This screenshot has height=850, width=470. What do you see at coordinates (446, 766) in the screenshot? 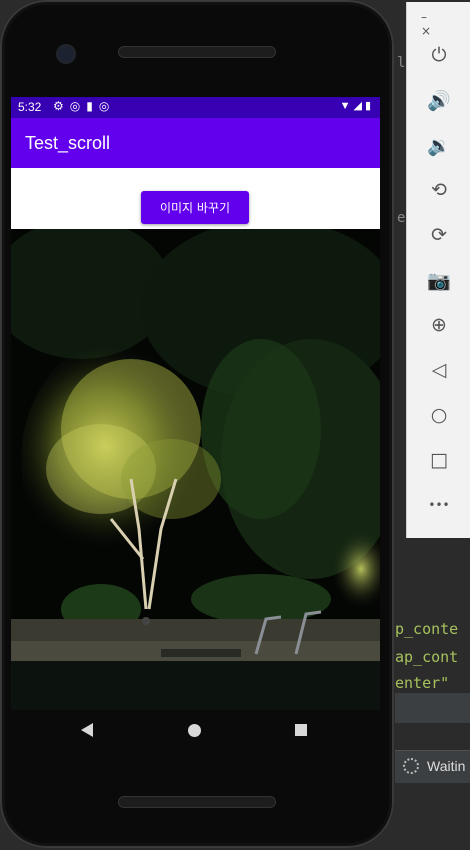
I see `ide-status-text: Waitin` at bounding box center [446, 766].